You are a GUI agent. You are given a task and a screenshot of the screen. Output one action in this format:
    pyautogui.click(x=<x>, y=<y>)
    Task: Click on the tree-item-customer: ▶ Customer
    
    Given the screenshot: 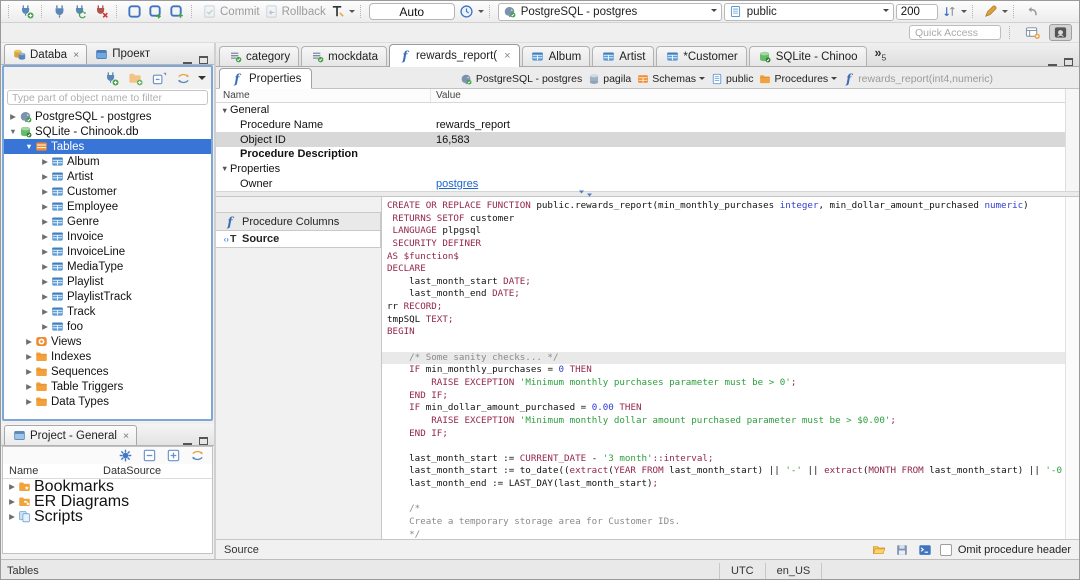 What is the action you would take?
    pyautogui.click(x=107, y=191)
    